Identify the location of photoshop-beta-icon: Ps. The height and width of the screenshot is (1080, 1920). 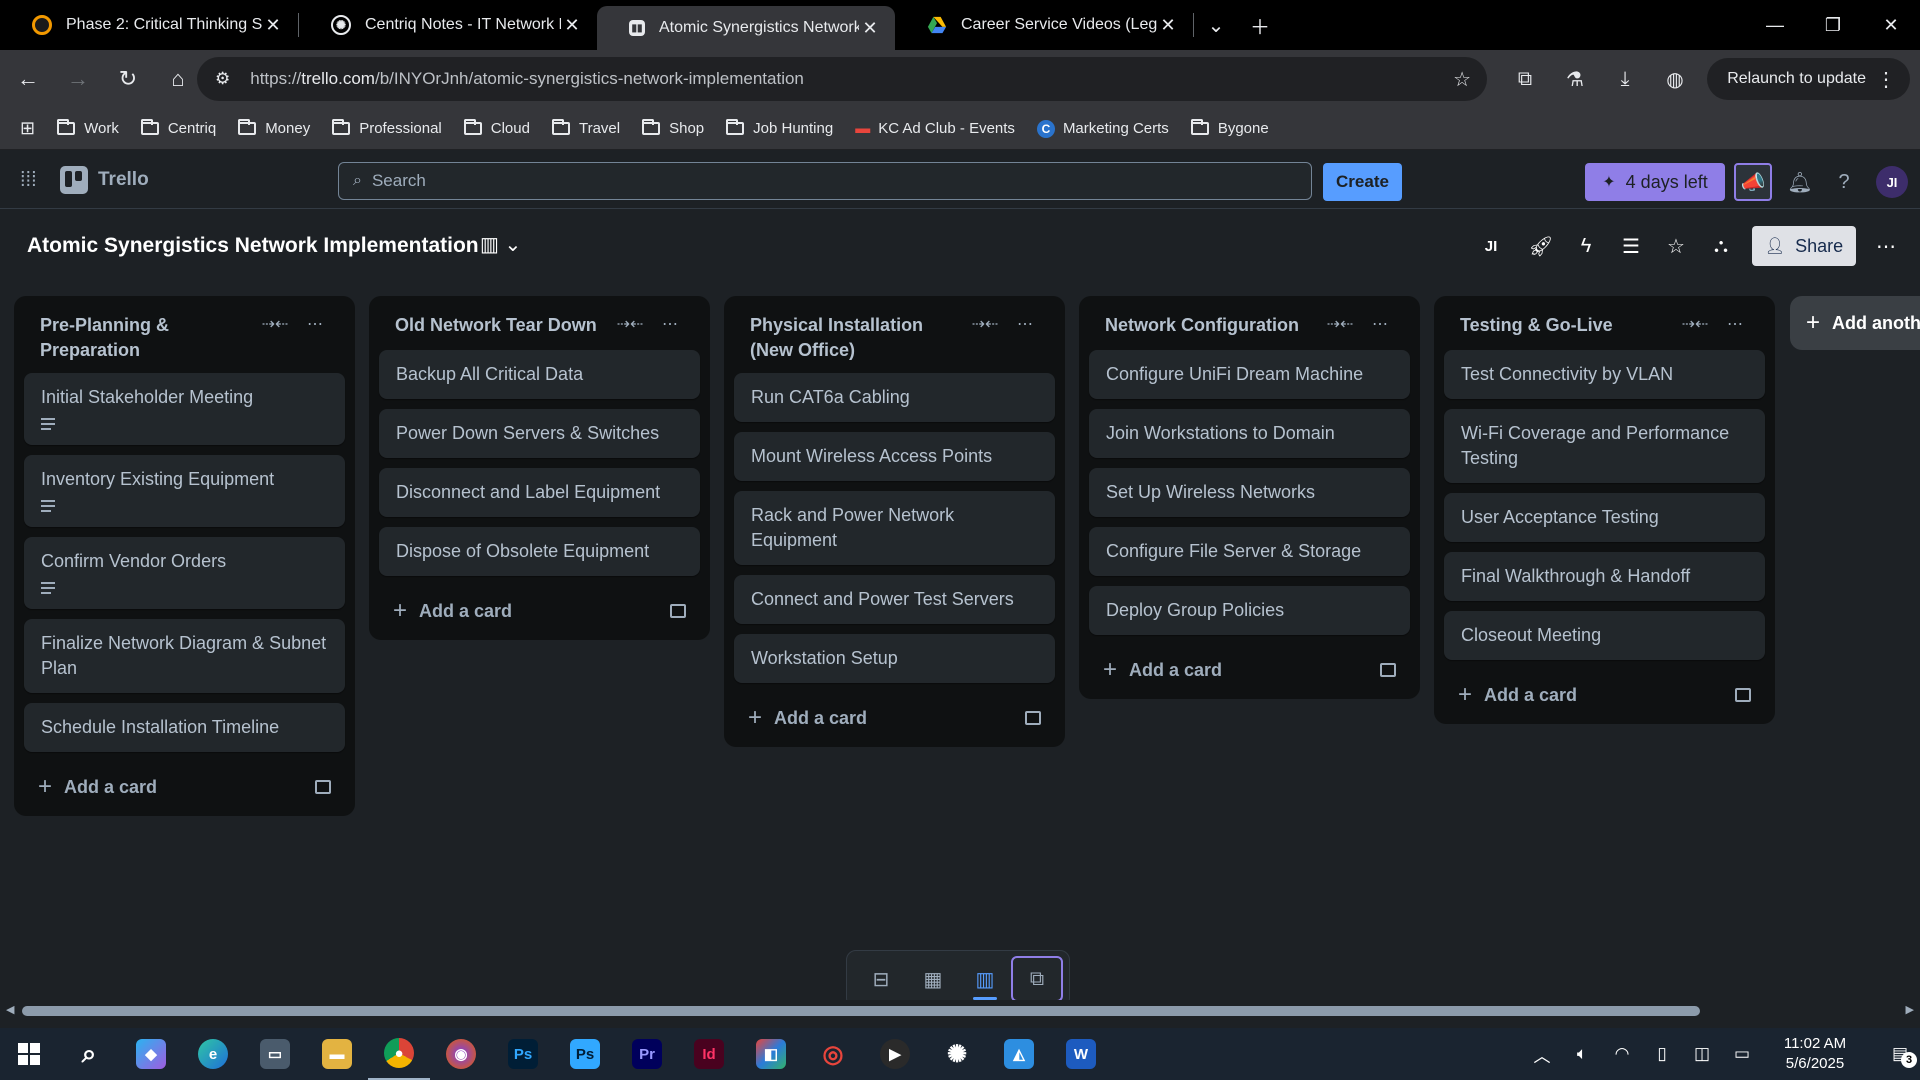
(585, 1054).